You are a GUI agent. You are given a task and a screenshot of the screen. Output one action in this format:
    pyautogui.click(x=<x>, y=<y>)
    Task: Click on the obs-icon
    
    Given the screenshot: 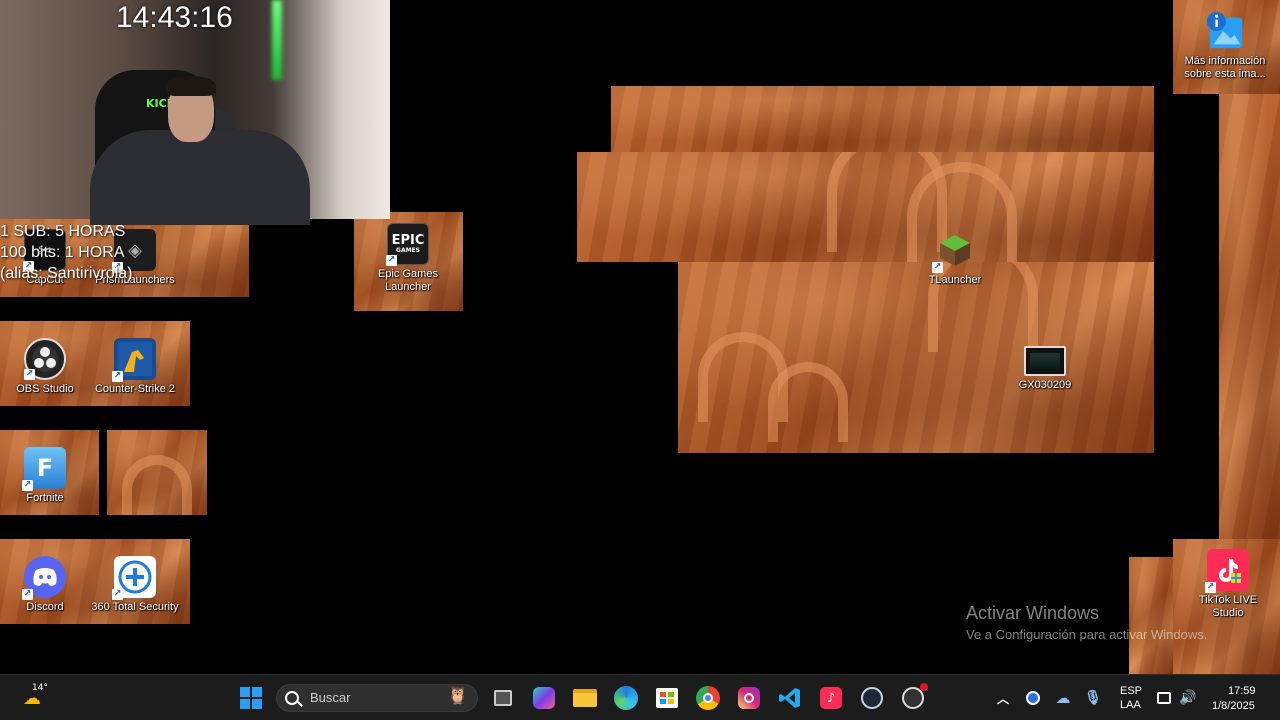 What is the action you would take?
    pyautogui.click(x=915, y=696)
    